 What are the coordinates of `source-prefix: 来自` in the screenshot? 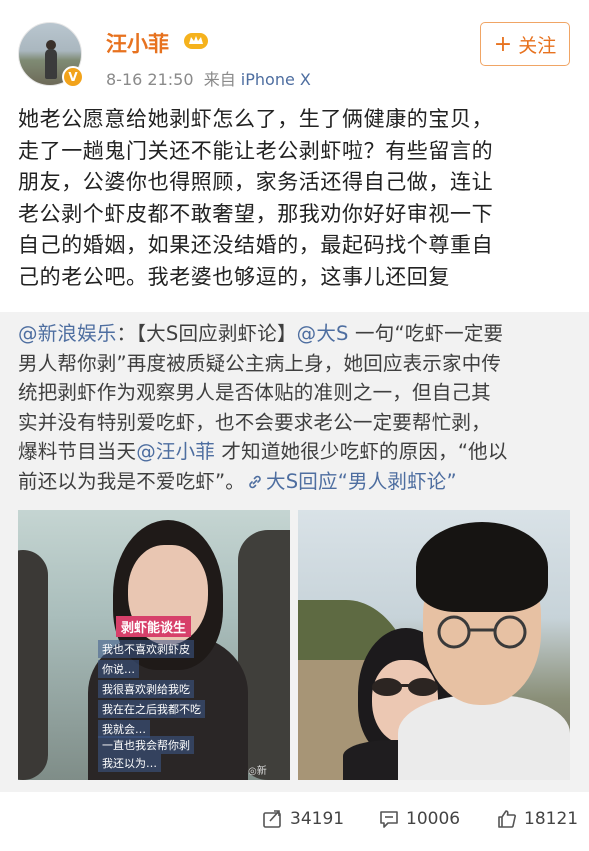 It's located at (219, 79).